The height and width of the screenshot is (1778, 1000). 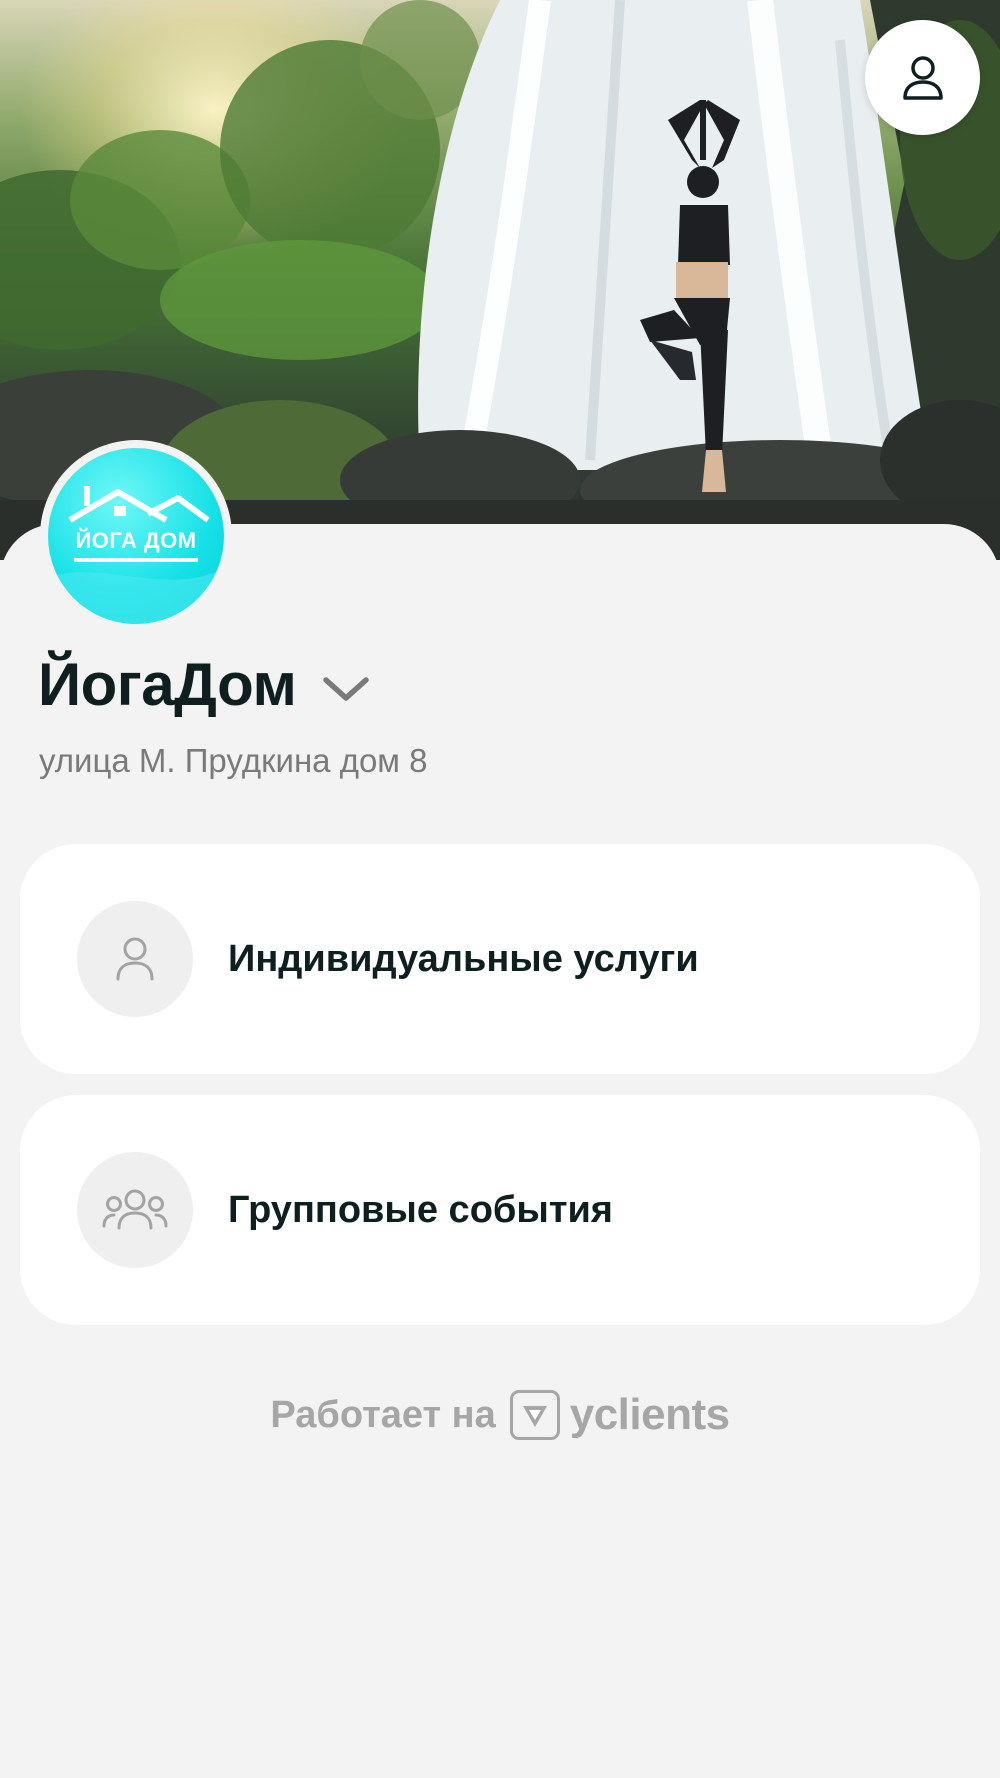 I want to click on individual-services-card: Индивидуальные услуги, so click(x=500, y=959).